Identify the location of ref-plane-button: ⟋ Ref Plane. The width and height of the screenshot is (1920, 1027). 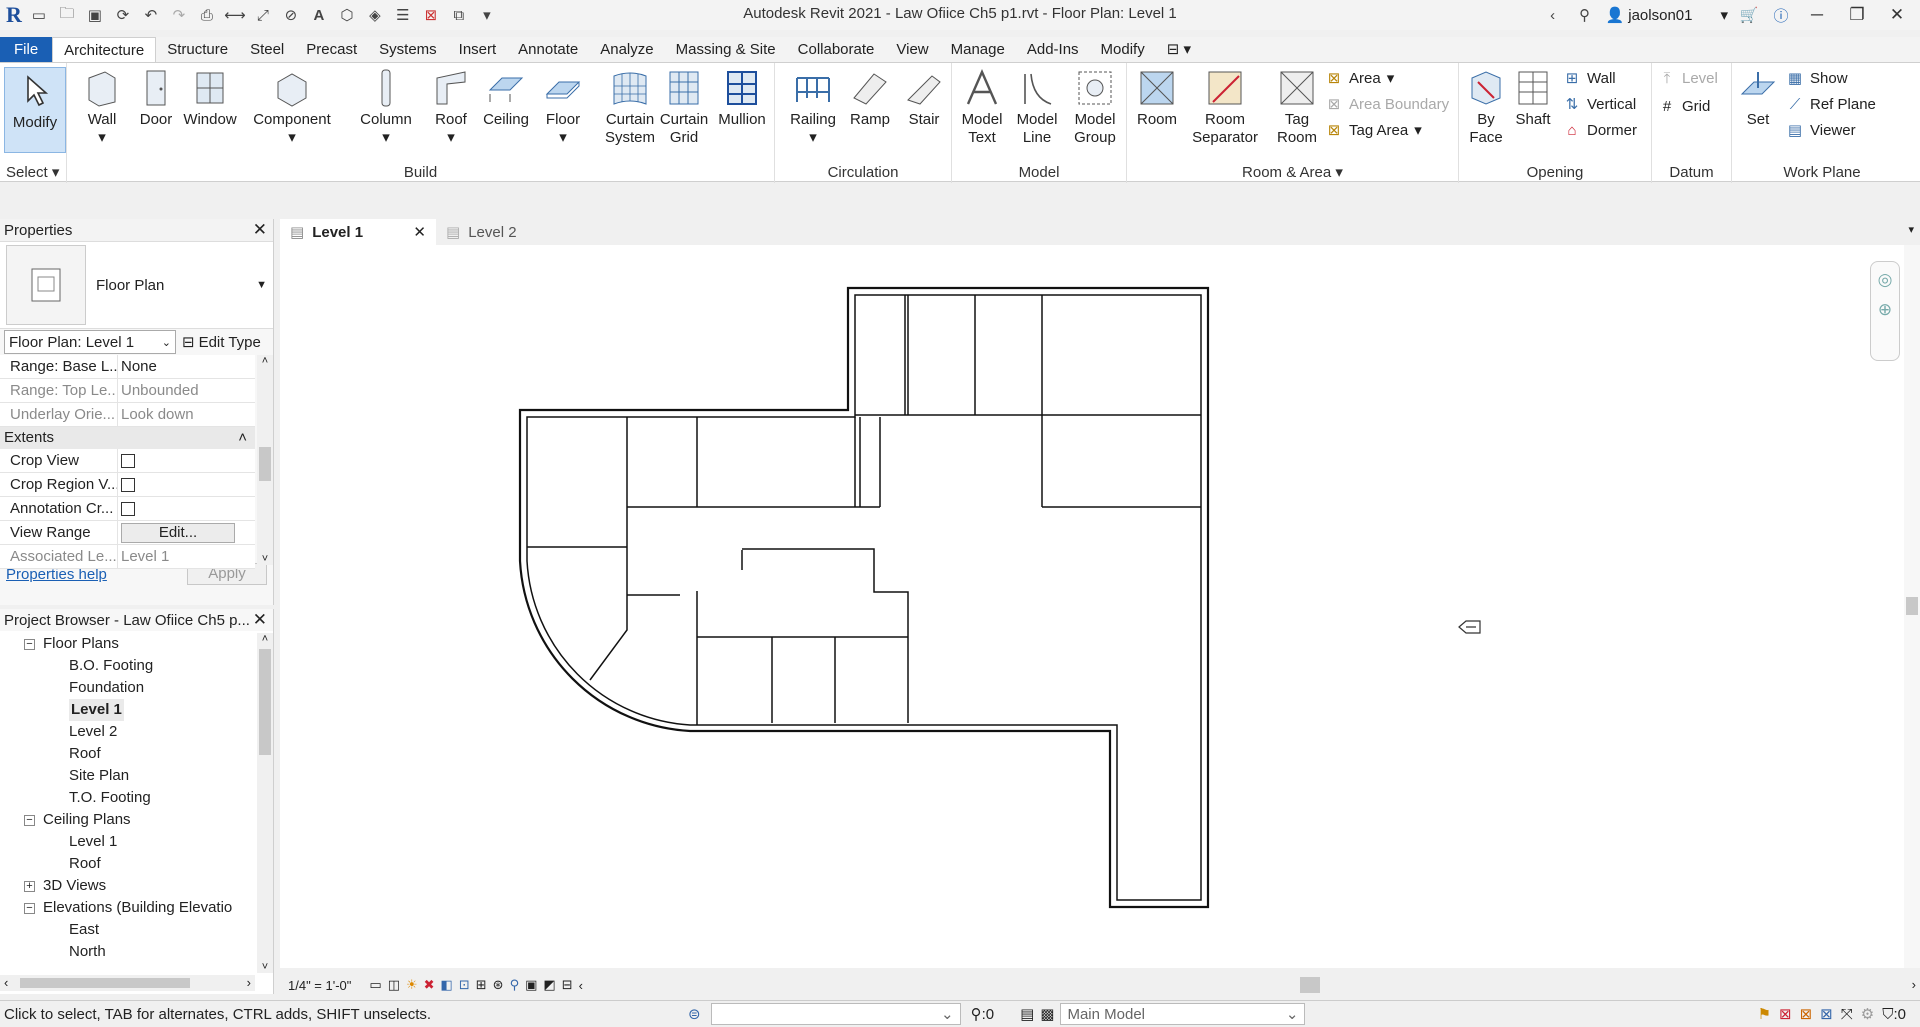
(1831, 104).